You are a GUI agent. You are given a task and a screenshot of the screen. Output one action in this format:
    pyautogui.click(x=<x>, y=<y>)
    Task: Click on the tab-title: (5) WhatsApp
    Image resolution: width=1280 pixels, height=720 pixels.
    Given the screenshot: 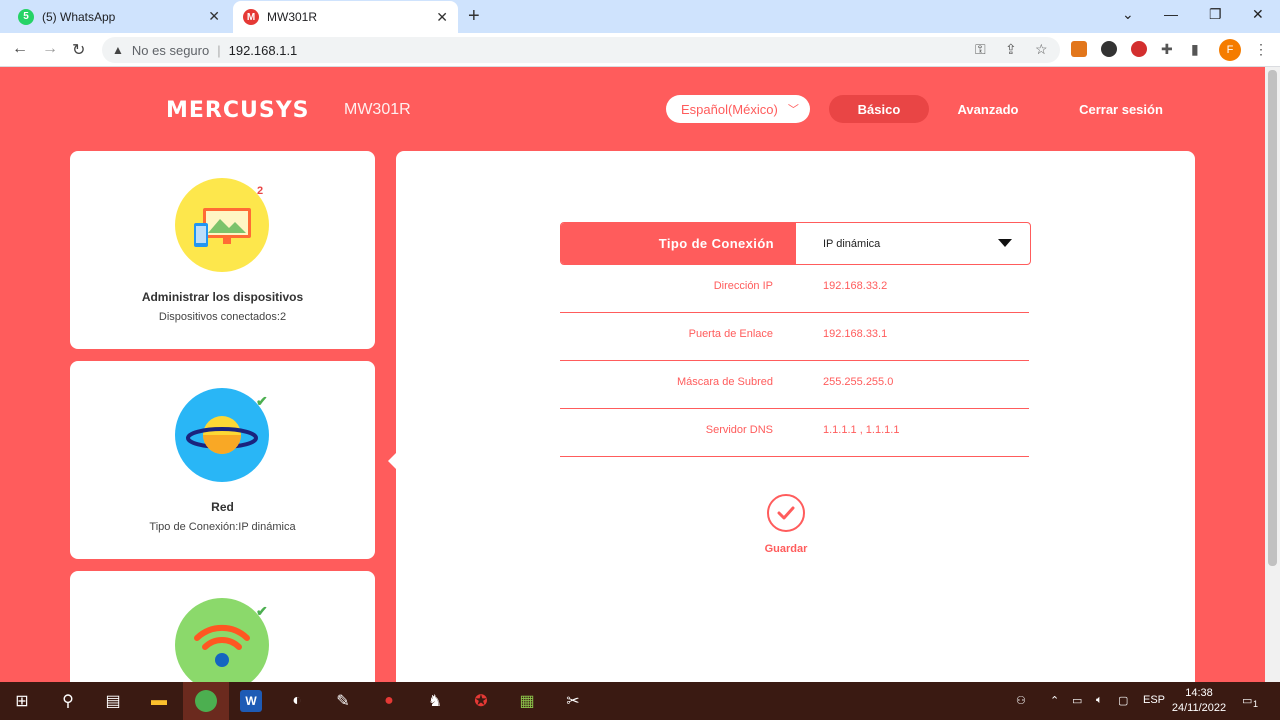 What is the action you would take?
    pyautogui.click(x=79, y=16)
    